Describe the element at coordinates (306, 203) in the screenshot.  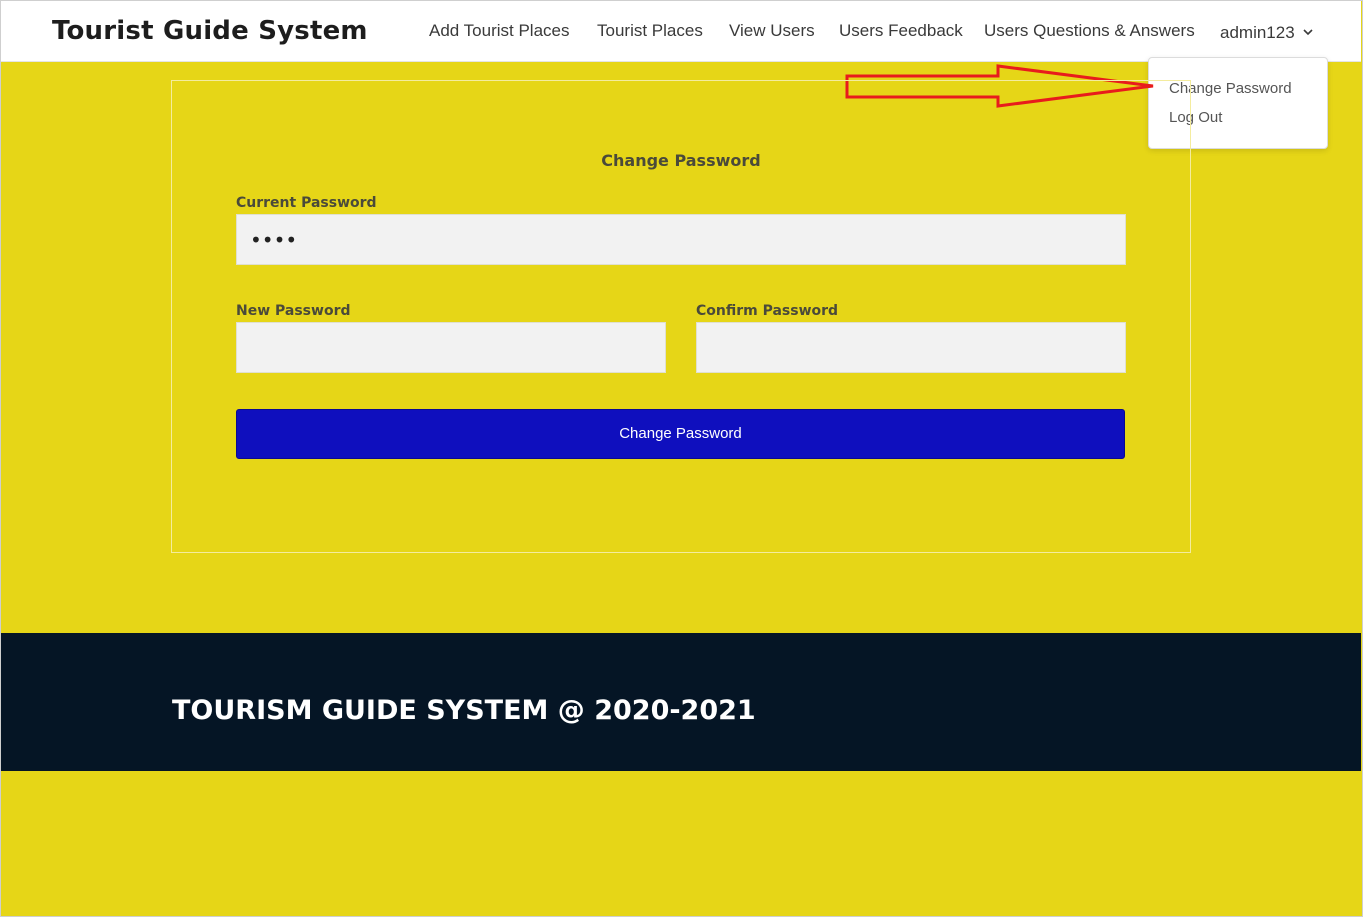
I see `current-password-label: Current Password` at that location.